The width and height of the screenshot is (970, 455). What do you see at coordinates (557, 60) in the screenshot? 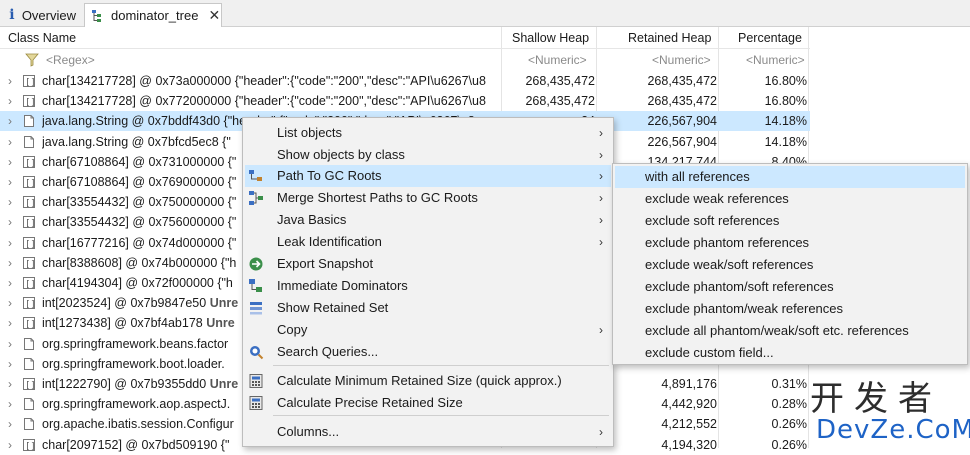
I see `shallow-heap-filter-input: <Numeric>` at bounding box center [557, 60].